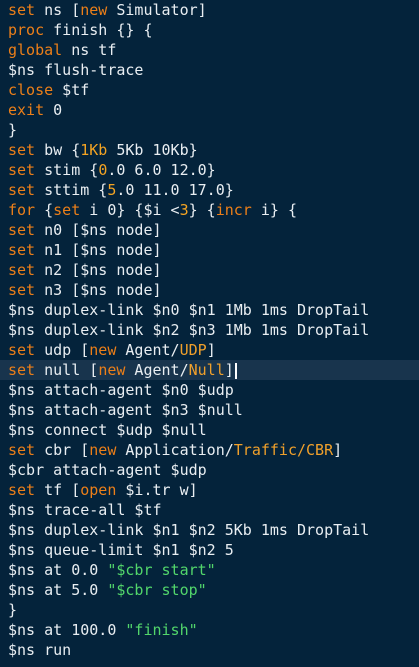  Describe the element at coordinates (89, 50) in the screenshot. I see `code-token: ns tf` at that location.